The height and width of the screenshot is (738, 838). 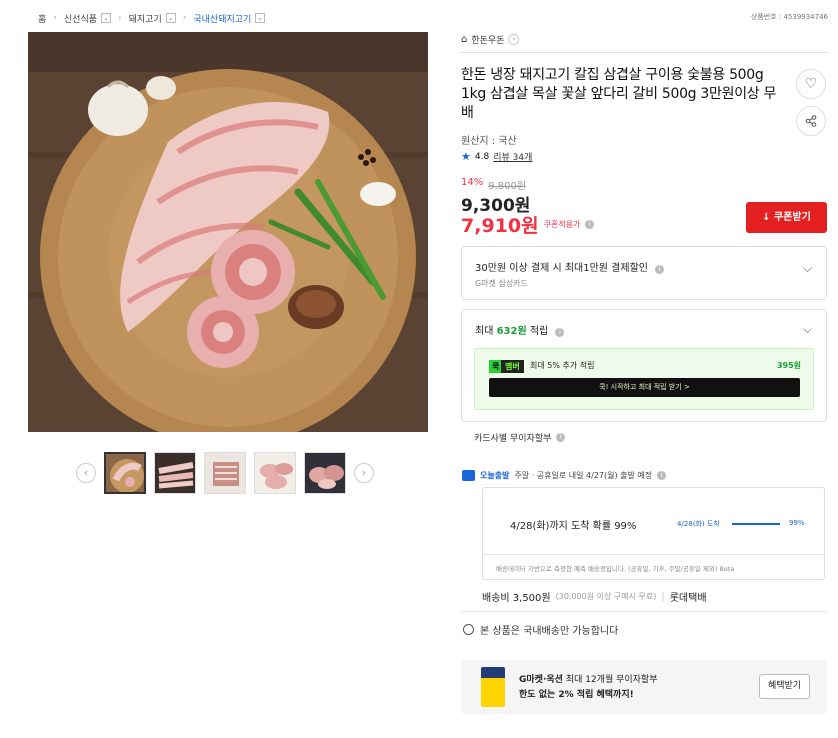 I want to click on delivery-probability-pct: 99%, so click(x=797, y=523).